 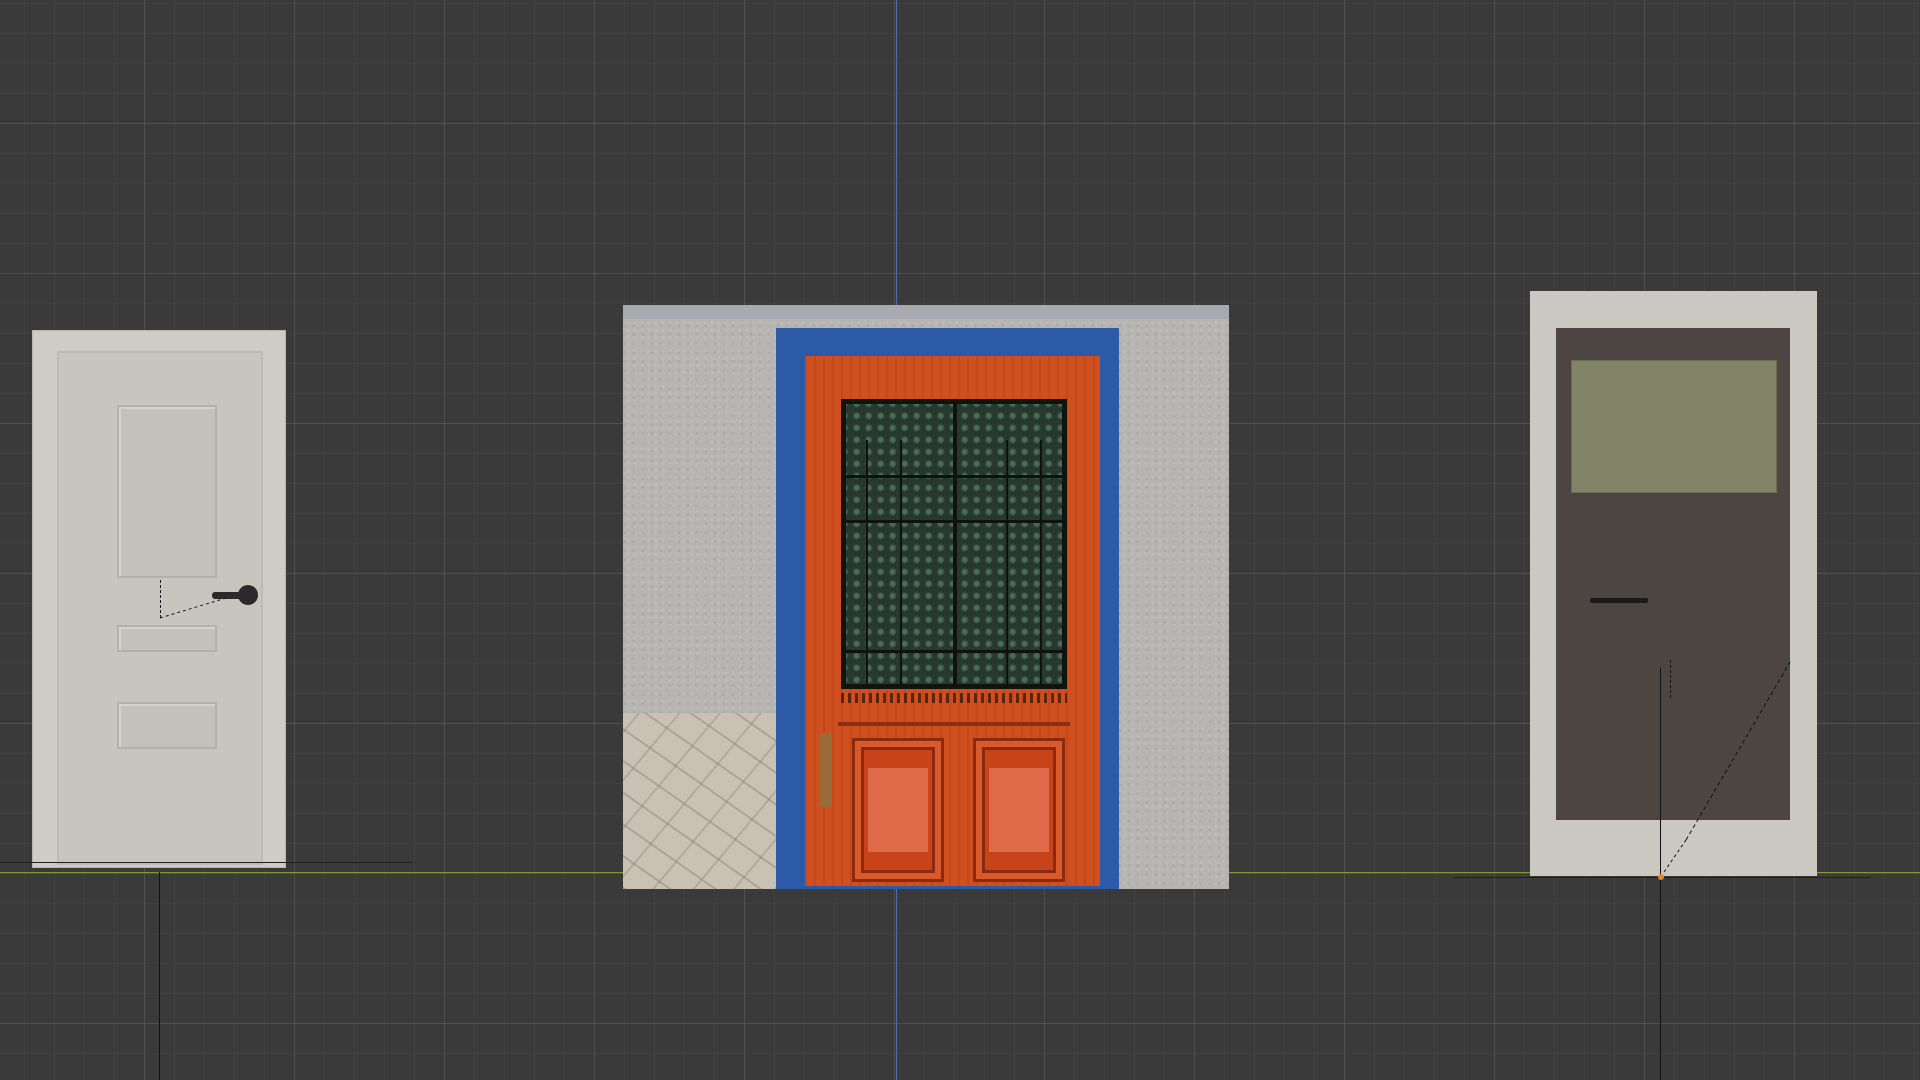 What do you see at coordinates (1019, 810) in the screenshot?
I see `lower-right-inner-panel` at bounding box center [1019, 810].